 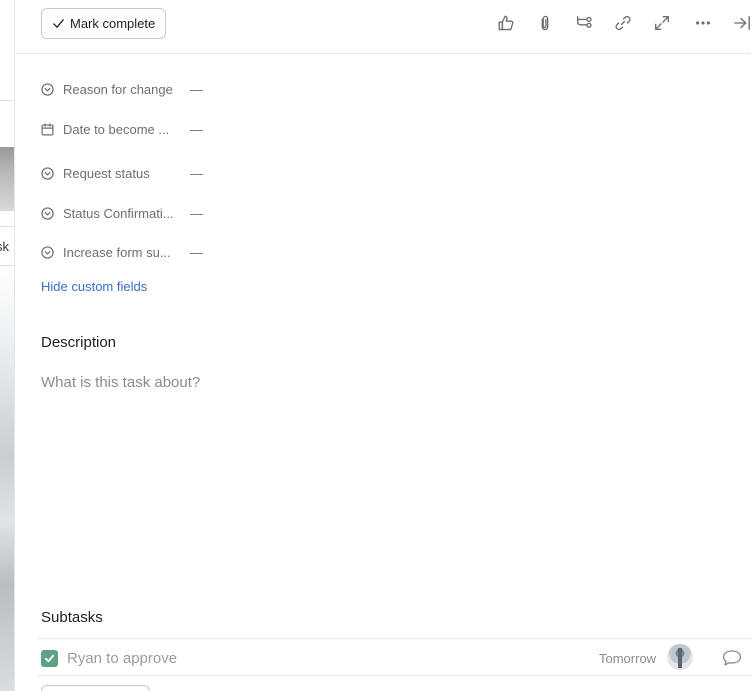 What do you see at coordinates (383, 27) in the screenshot?
I see `task-toolbar: Mark complete` at bounding box center [383, 27].